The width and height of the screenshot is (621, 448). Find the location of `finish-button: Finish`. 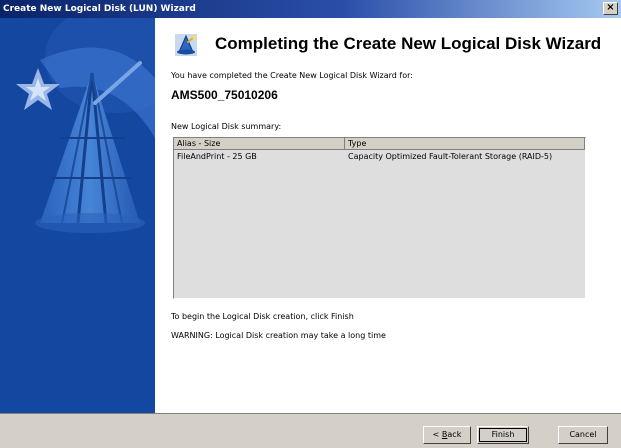

finish-button: Finish is located at coordinates (503, 435).